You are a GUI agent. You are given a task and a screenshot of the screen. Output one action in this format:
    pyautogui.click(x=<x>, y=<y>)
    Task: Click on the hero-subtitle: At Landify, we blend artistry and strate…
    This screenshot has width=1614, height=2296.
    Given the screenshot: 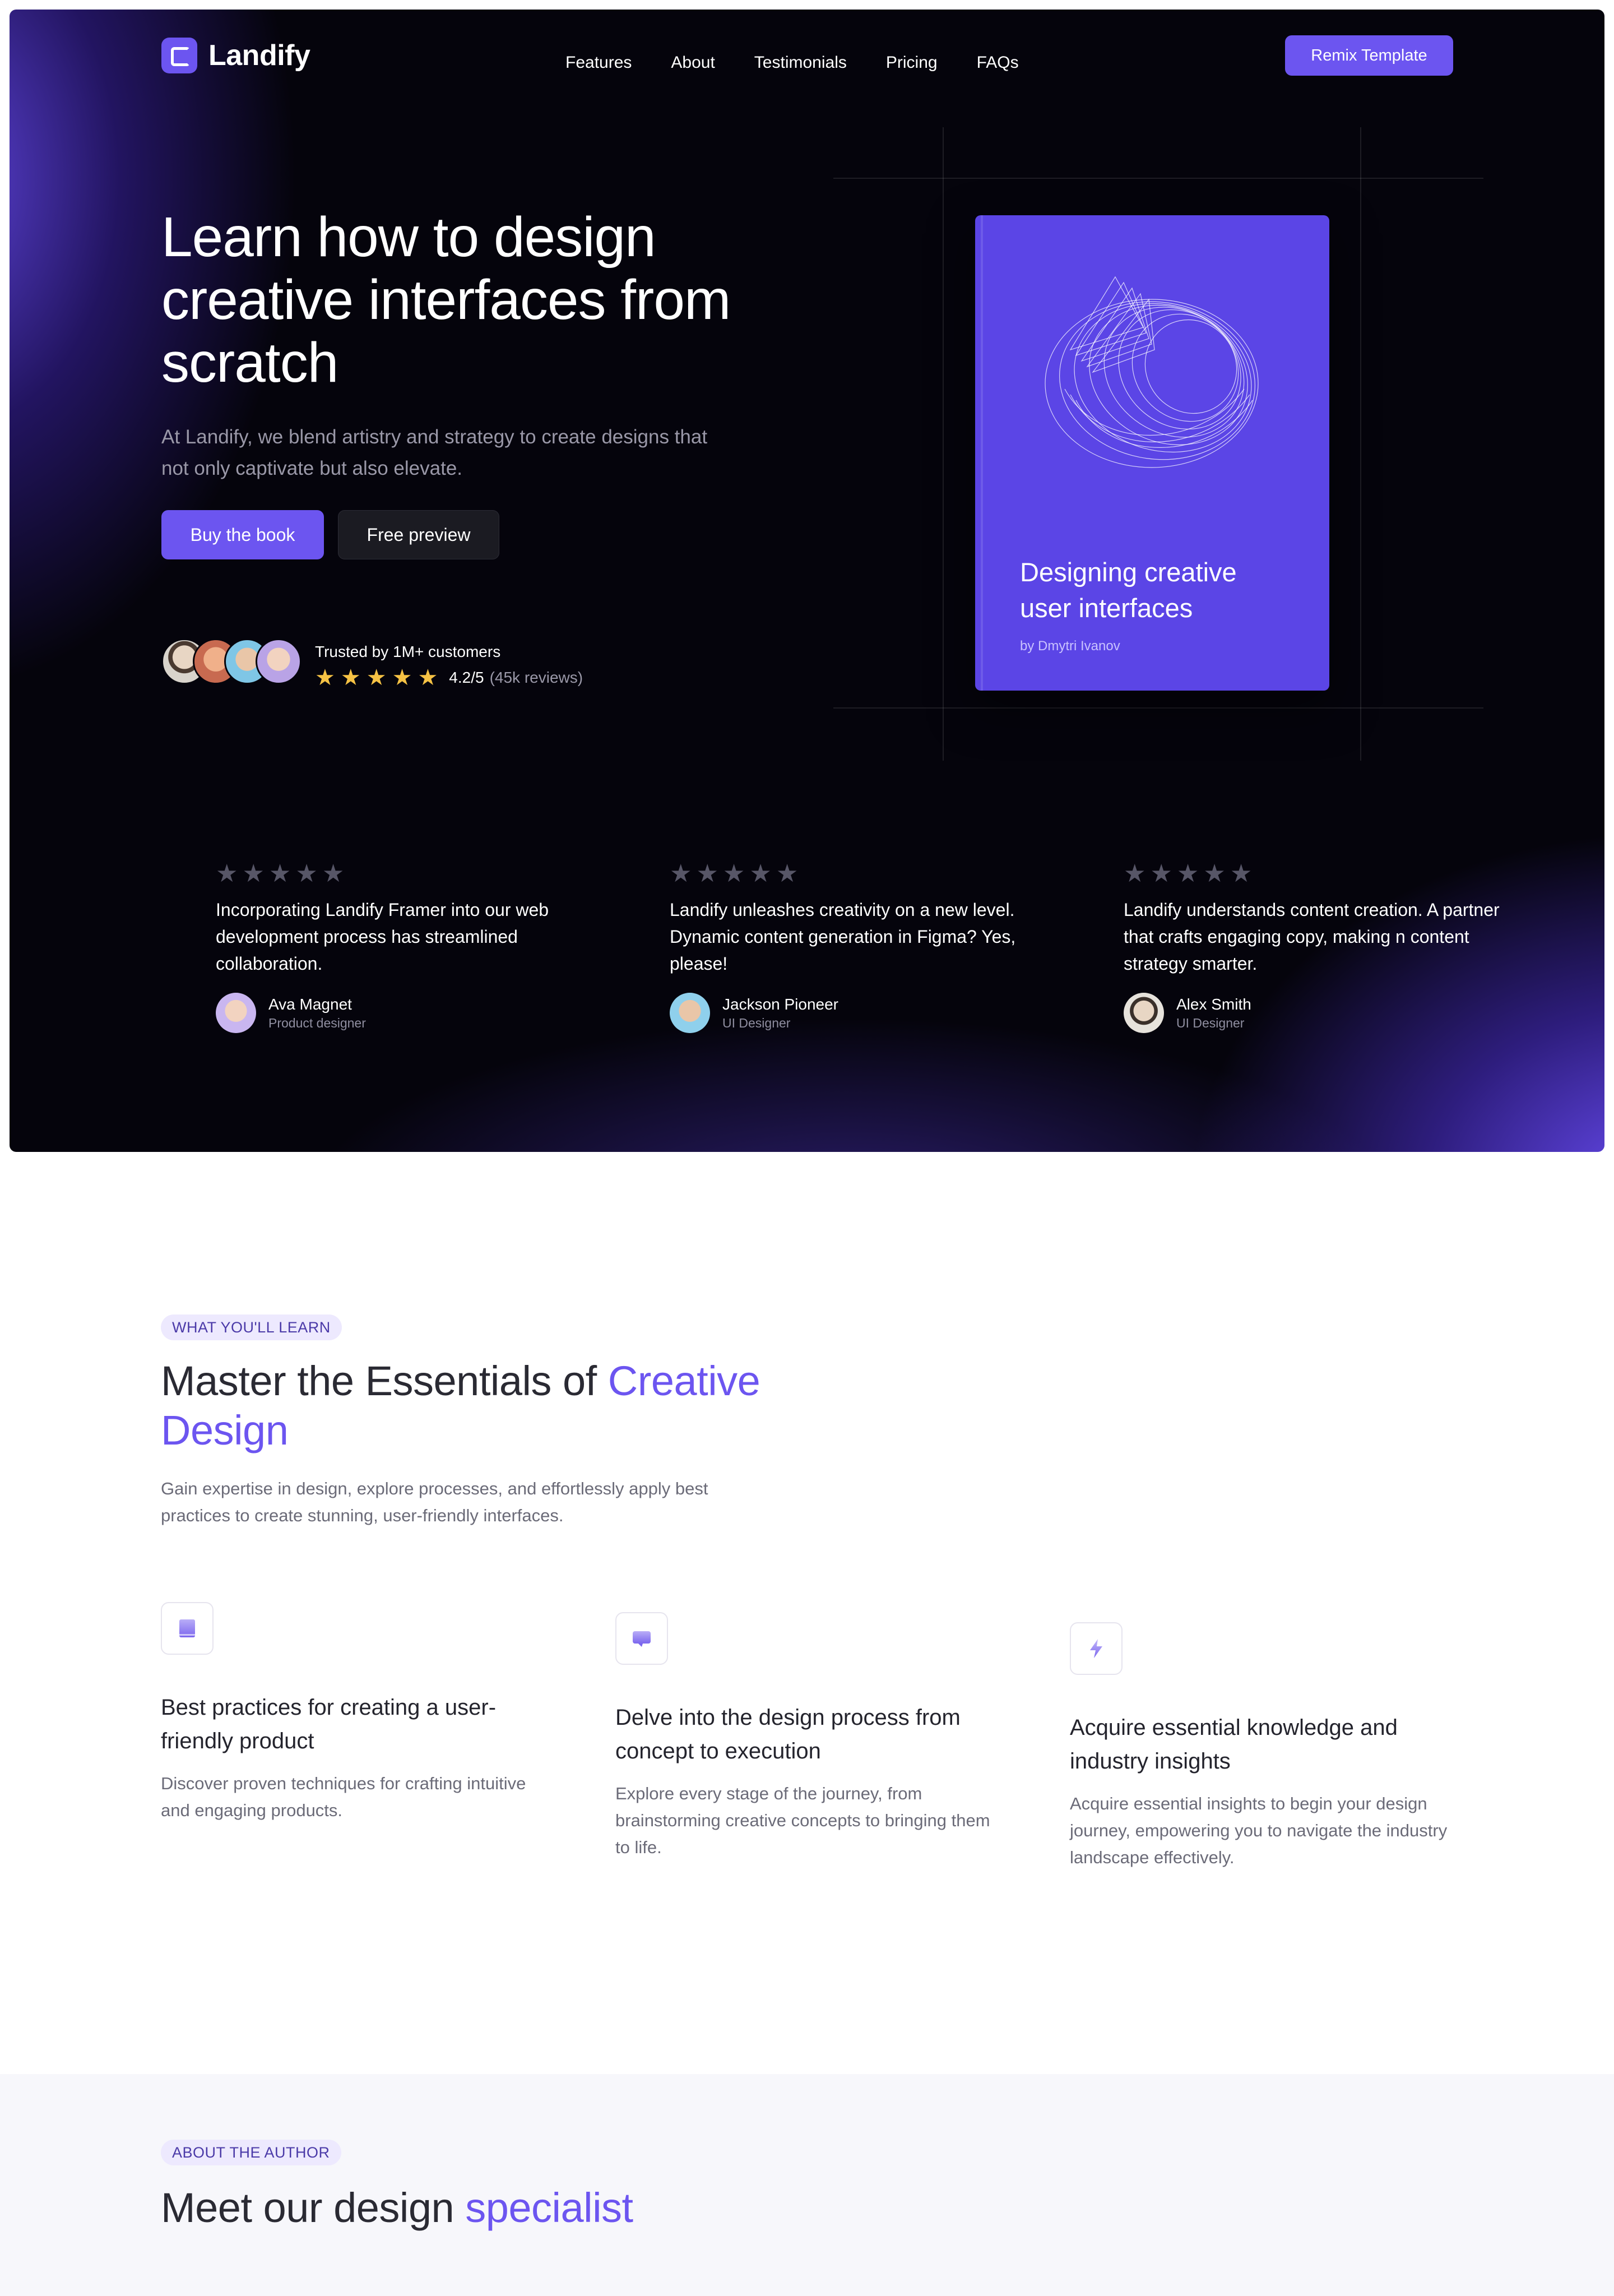 What is the action you would take?
    pyautogui.click(x=434, y=452)
    